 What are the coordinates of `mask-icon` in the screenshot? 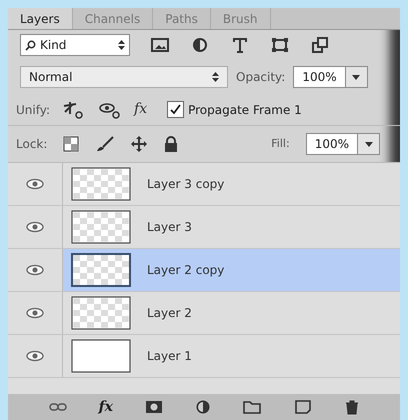 It's located at (154, 407).